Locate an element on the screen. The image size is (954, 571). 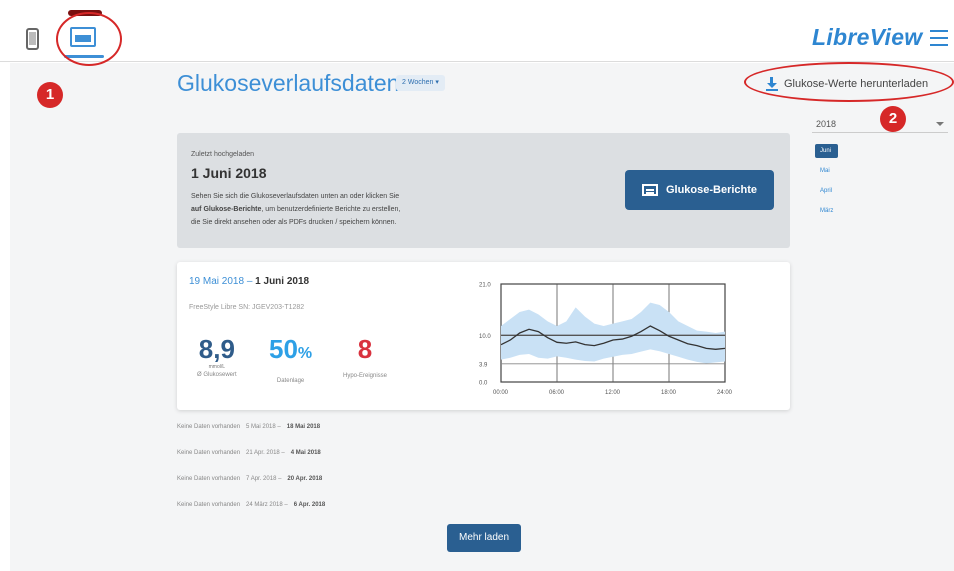
summary-date-range: 19 Mai 2018 – 1 Juni 2018 is located at coordinates (249, 281).